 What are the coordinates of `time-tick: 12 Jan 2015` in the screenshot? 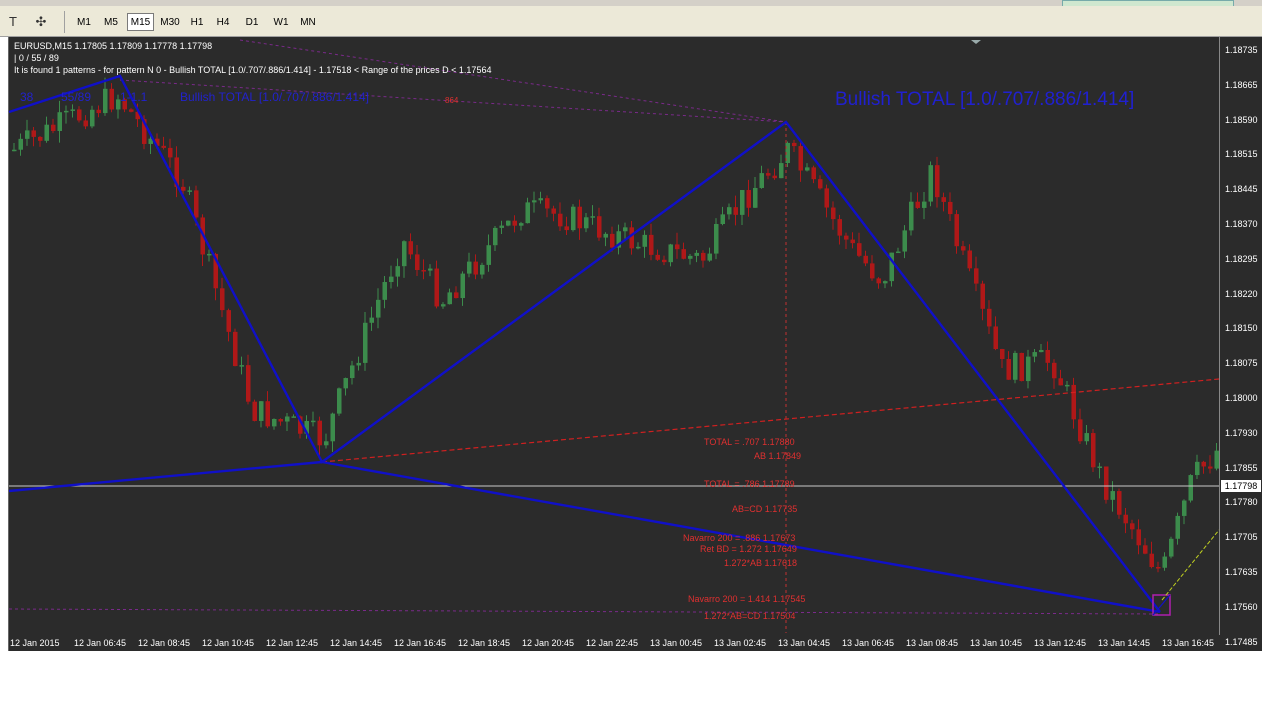 It's located at (35, 643).